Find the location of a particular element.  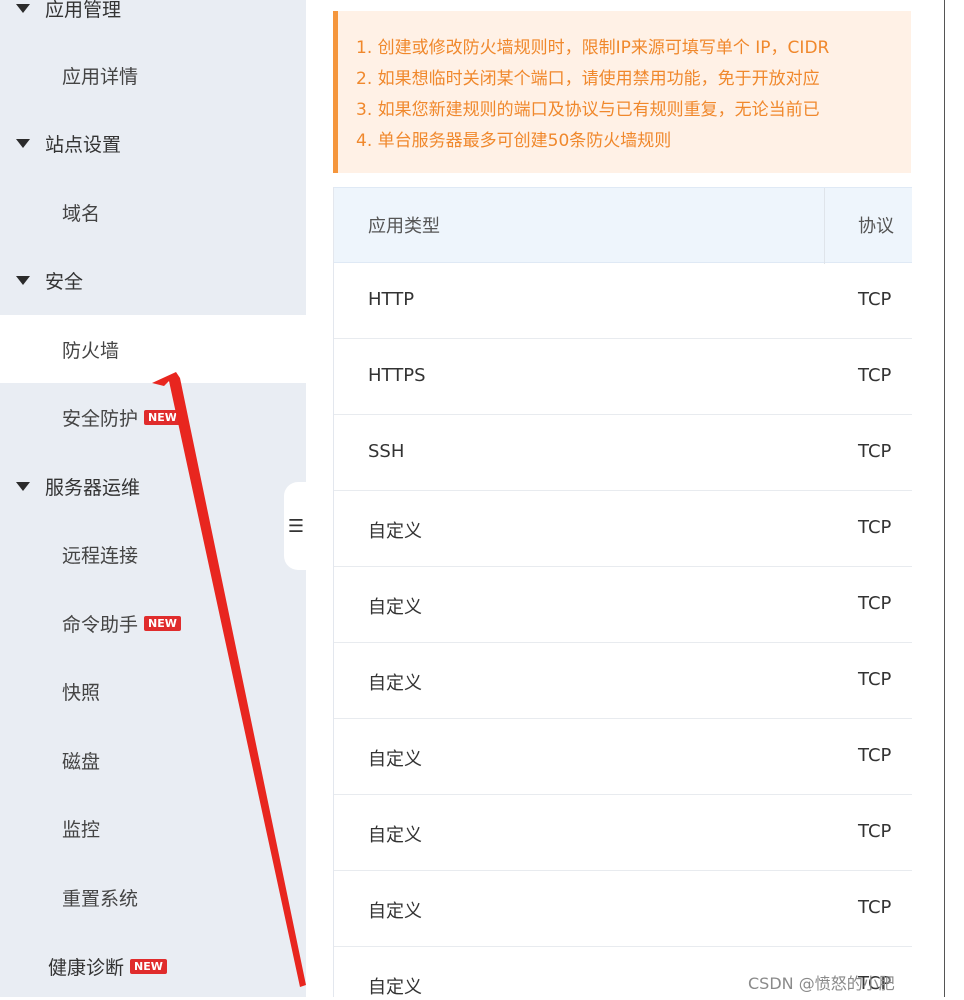

sidebar-item-reset-system: 重置系统 is located at coordinates (153, 897).